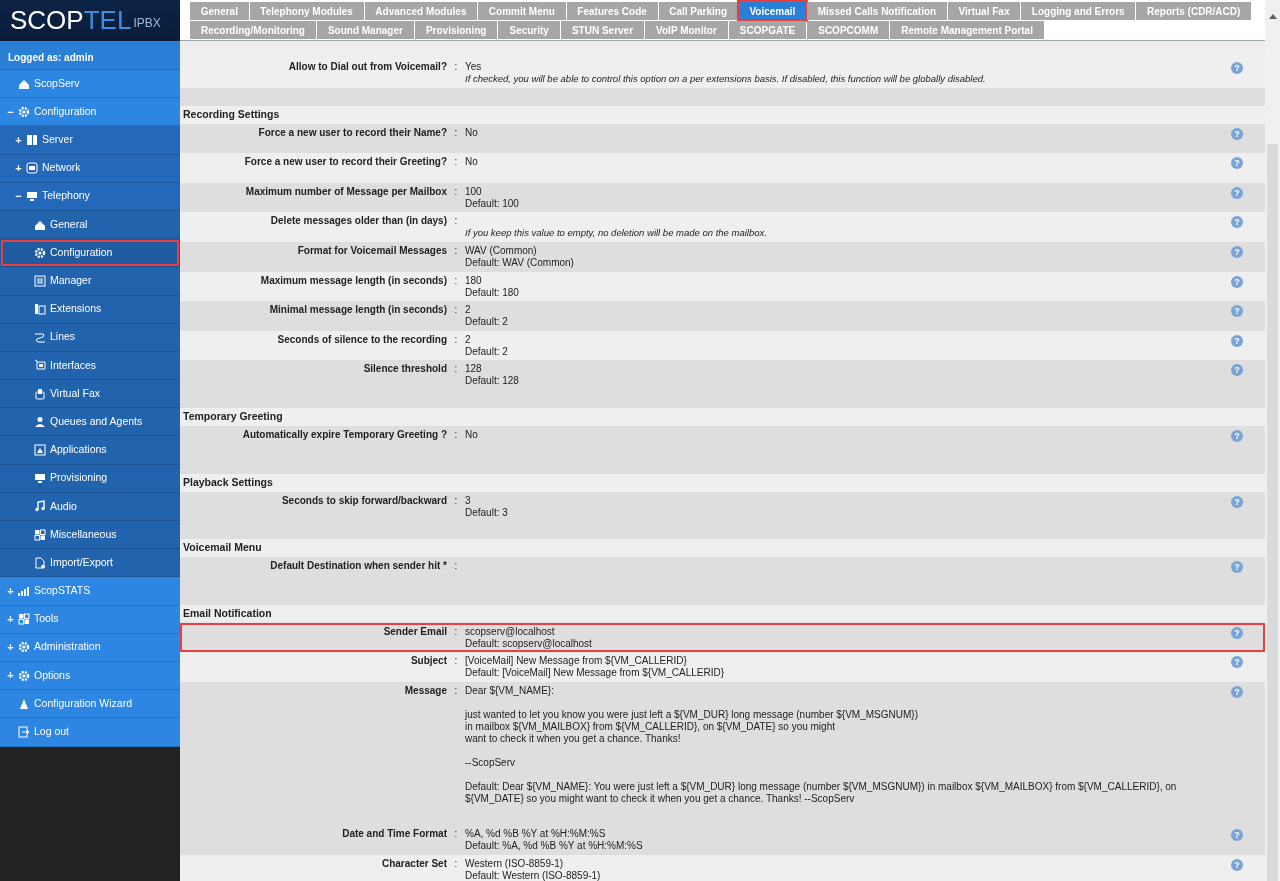 The width and height of the screenshot is (1280, 881). Describe the element at coordinates (90, 732) in the screenshot. I see `sidebar-item: Log out` at that location.